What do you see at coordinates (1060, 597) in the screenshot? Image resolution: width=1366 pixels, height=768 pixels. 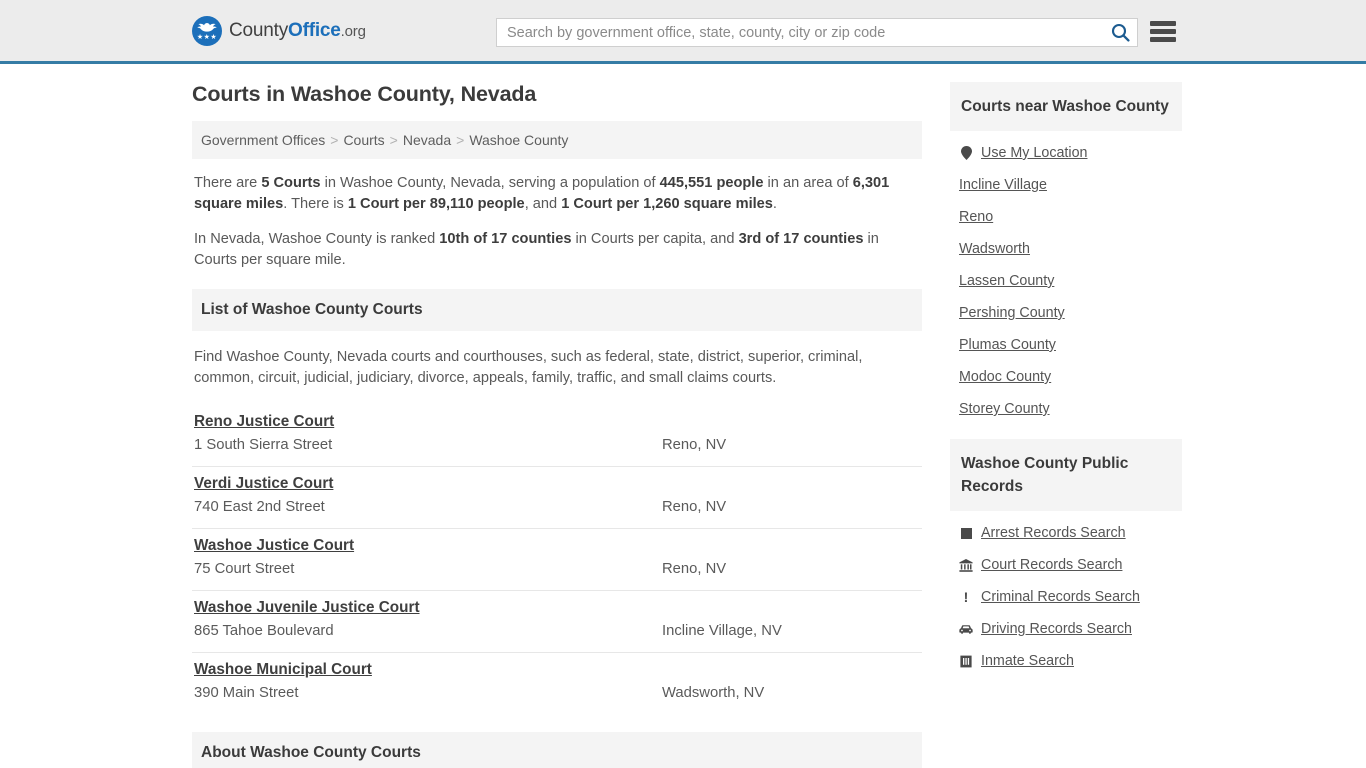 I see `sidebar-link-label: Criminal Records Search` at bounding box center [1060, 597].